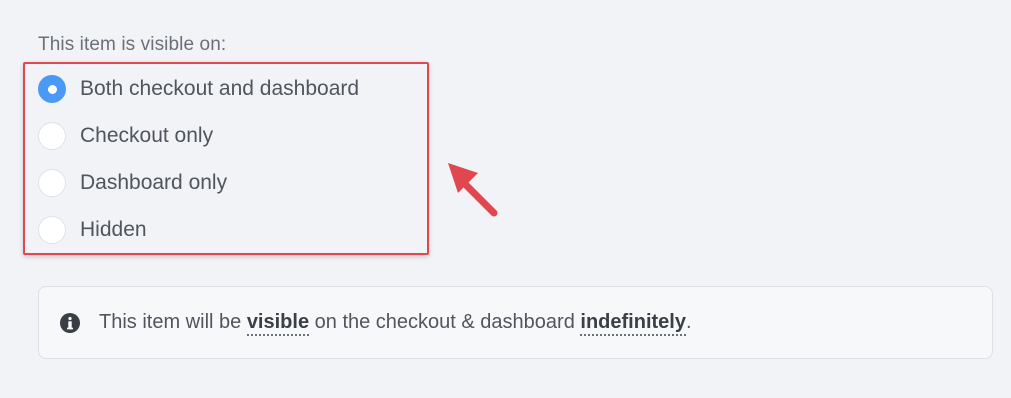 Image resolution: width=1011 pixels, height=398 pixels. Describe the element at coordinates (633, 323) in the screenshot. I see `info-emphasis-indefinitely: indefinitely` at that location.